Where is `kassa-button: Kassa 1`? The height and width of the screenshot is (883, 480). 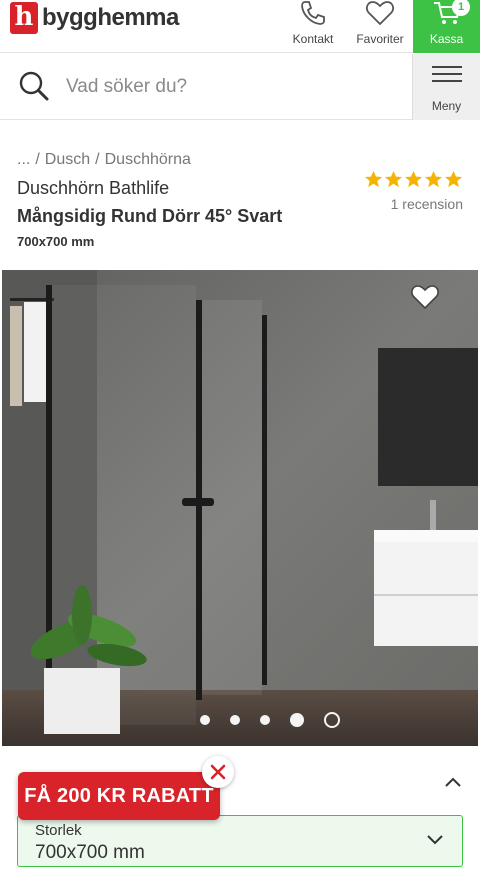
kassa-button: Kassa 1 is located at coordinates (446, 26).